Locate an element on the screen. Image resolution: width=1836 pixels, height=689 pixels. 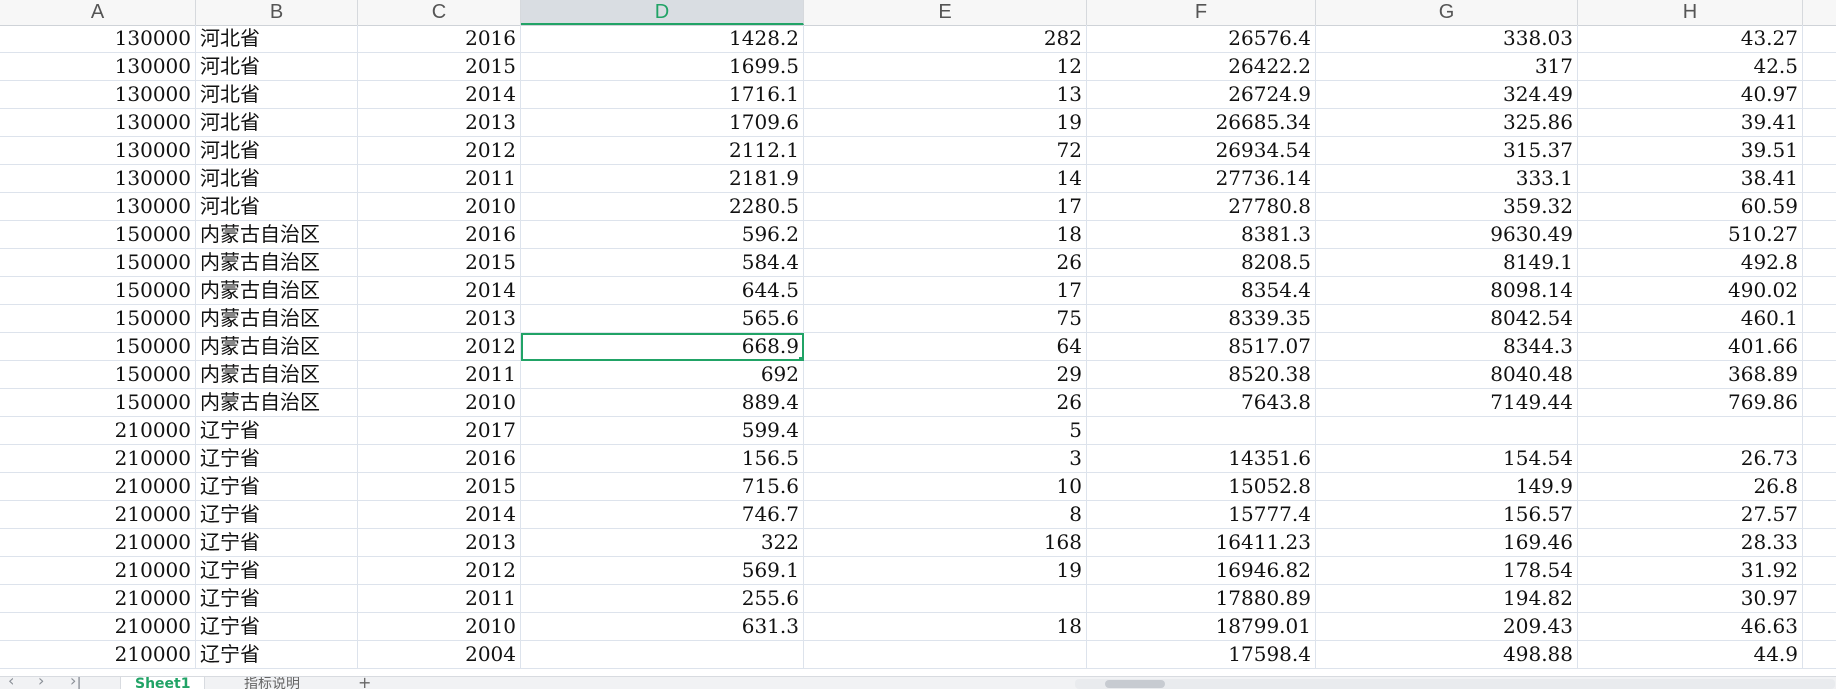
cell-g: 8098.14 is located at coordinates (1447, 291).